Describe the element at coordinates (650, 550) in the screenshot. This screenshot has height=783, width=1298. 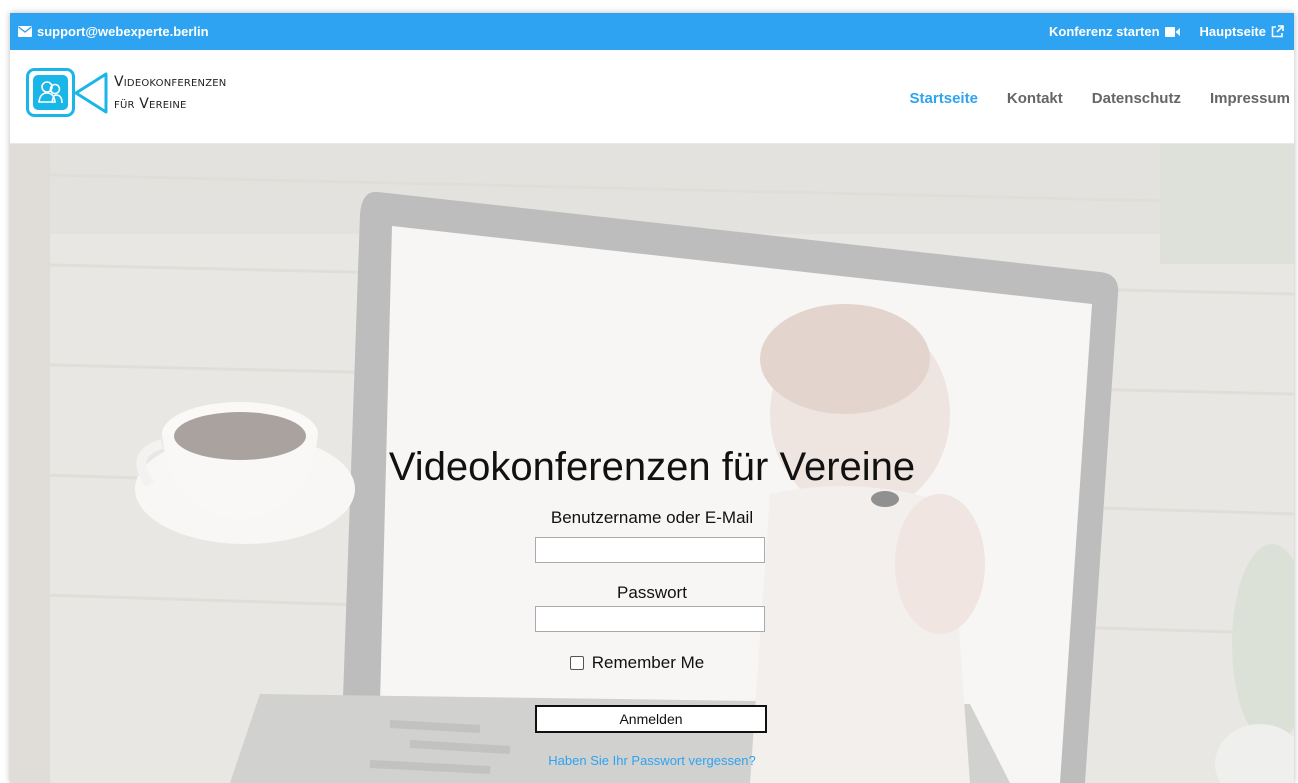
I see `username-input` at that location.